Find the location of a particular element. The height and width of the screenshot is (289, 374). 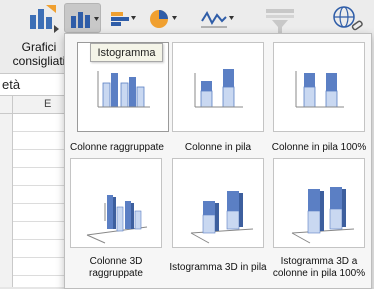

recommended-charts-label: Grafici consigliati is located at coordinates (39, 54).